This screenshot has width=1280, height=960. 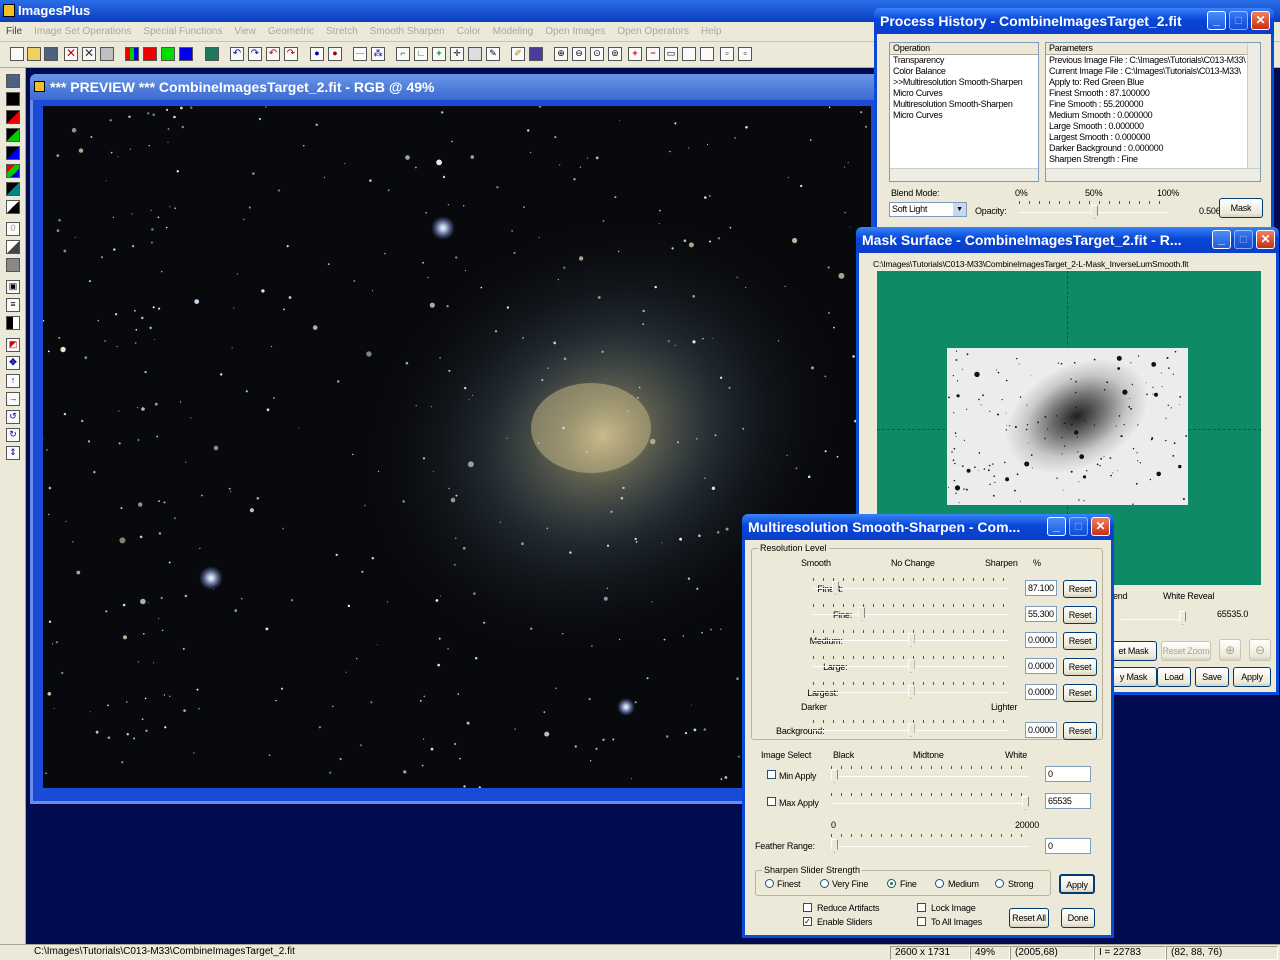 I want to click on set-mask-button: et Mask, so click(x=1134, y=651).